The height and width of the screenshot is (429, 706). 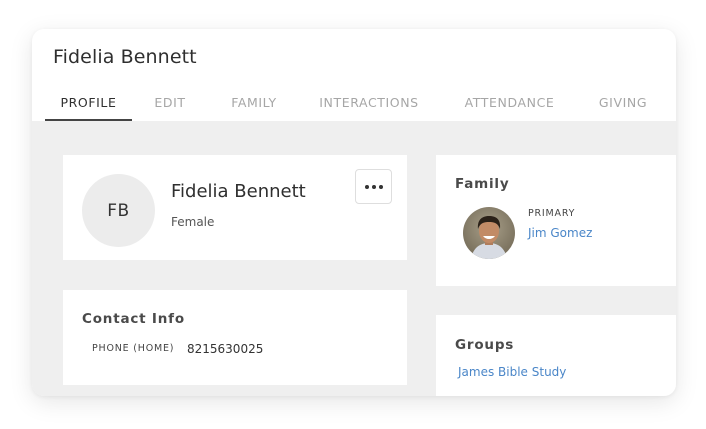 I want to click on profile-card: FB Fidelia Bennett Female, so click(x=235, y=207).